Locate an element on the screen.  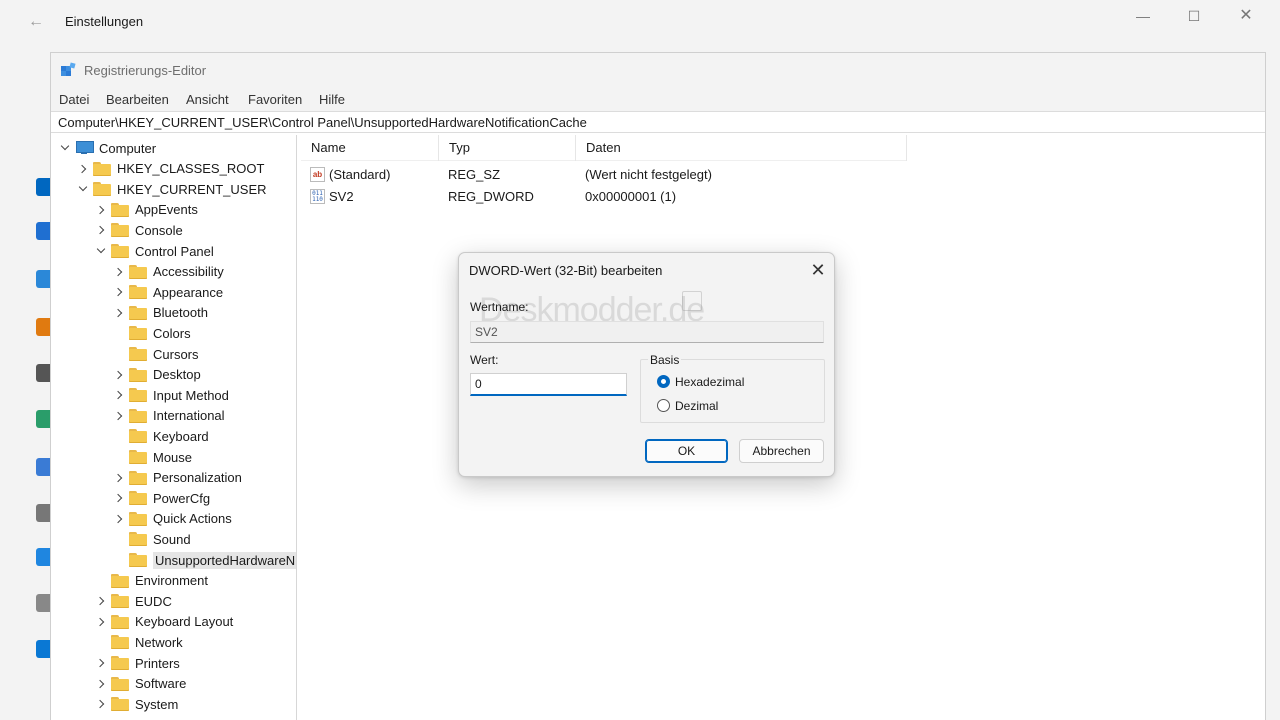
folder-icon is located at coordinates (138, 436).